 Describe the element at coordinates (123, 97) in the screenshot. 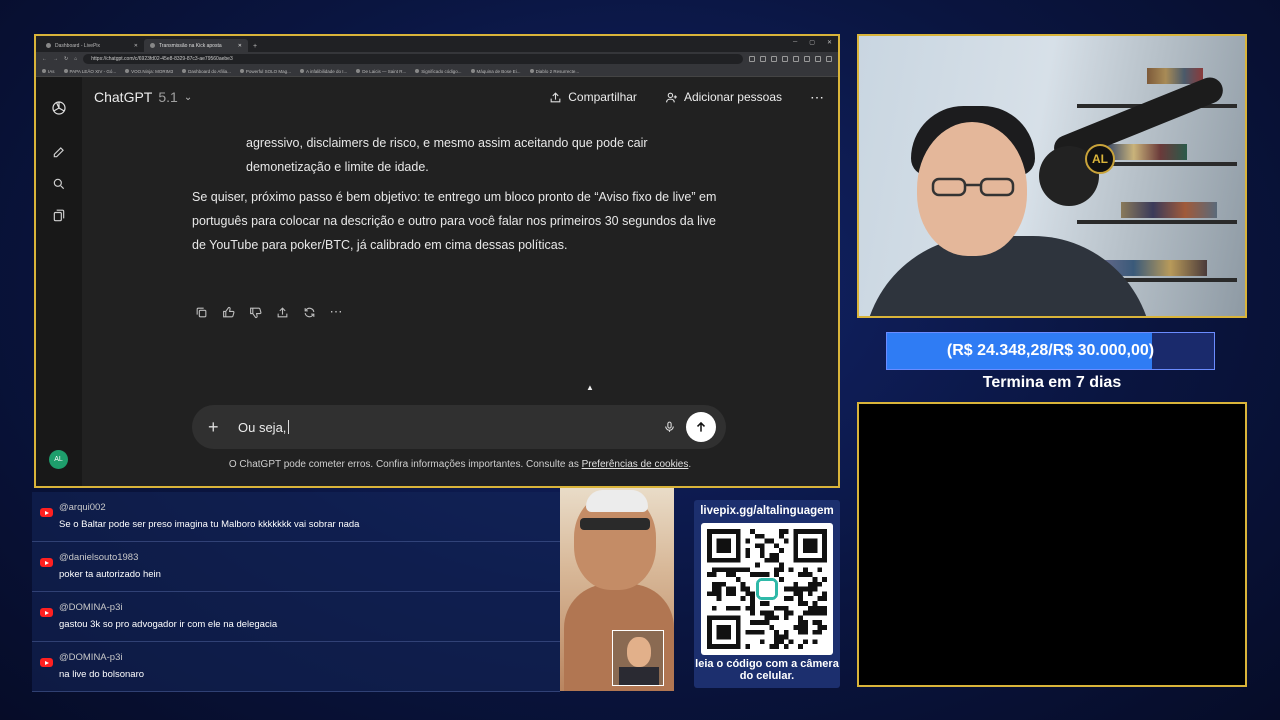

I see `model-name: ChatGPT` at that location.